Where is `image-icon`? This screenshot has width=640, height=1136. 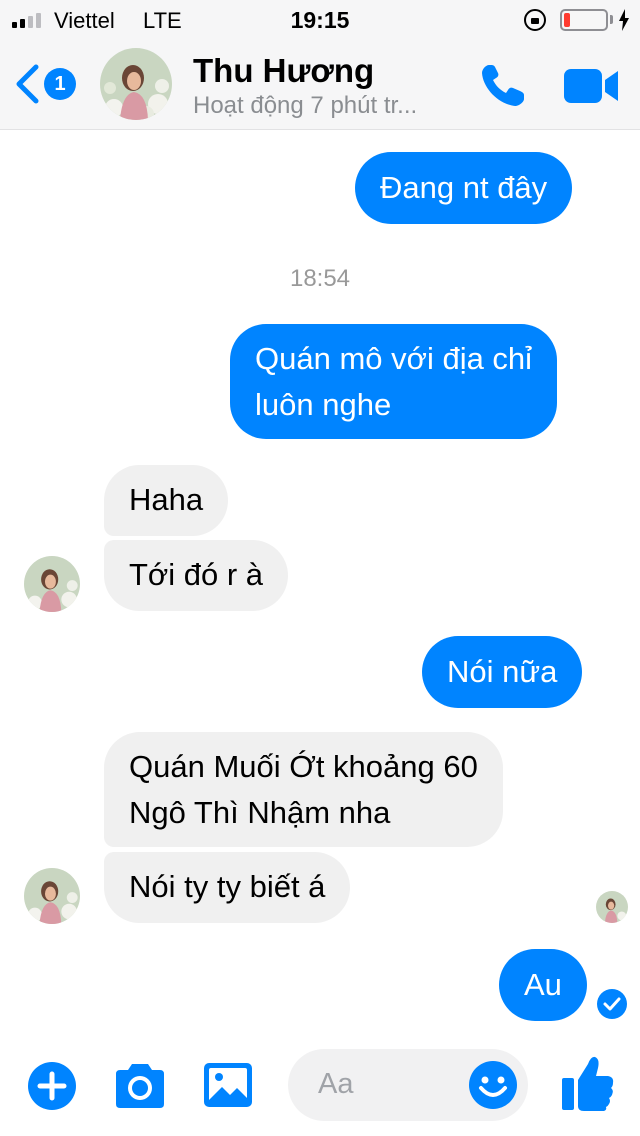
image-icon is located at coordinates (228, 1085).